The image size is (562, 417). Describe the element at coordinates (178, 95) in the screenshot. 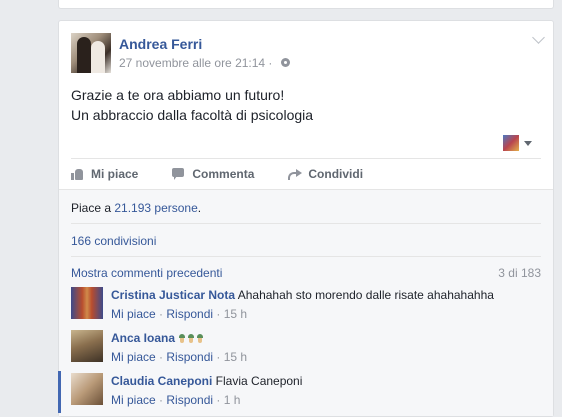

I see `post-text-line-1: Grazie a te ora abbiamo un futuro!` at that location.